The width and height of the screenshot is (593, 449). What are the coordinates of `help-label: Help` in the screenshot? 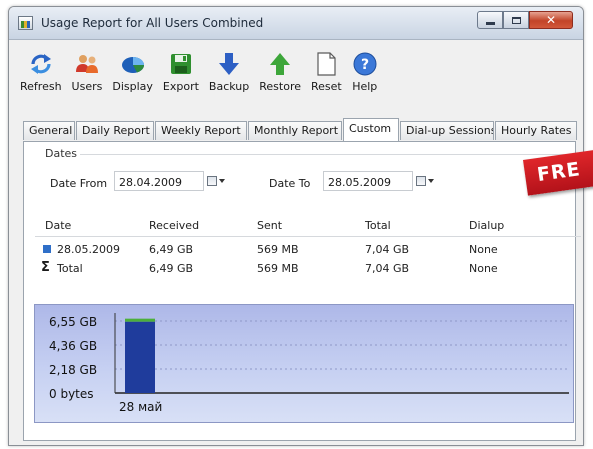 It's located at (365, 86).